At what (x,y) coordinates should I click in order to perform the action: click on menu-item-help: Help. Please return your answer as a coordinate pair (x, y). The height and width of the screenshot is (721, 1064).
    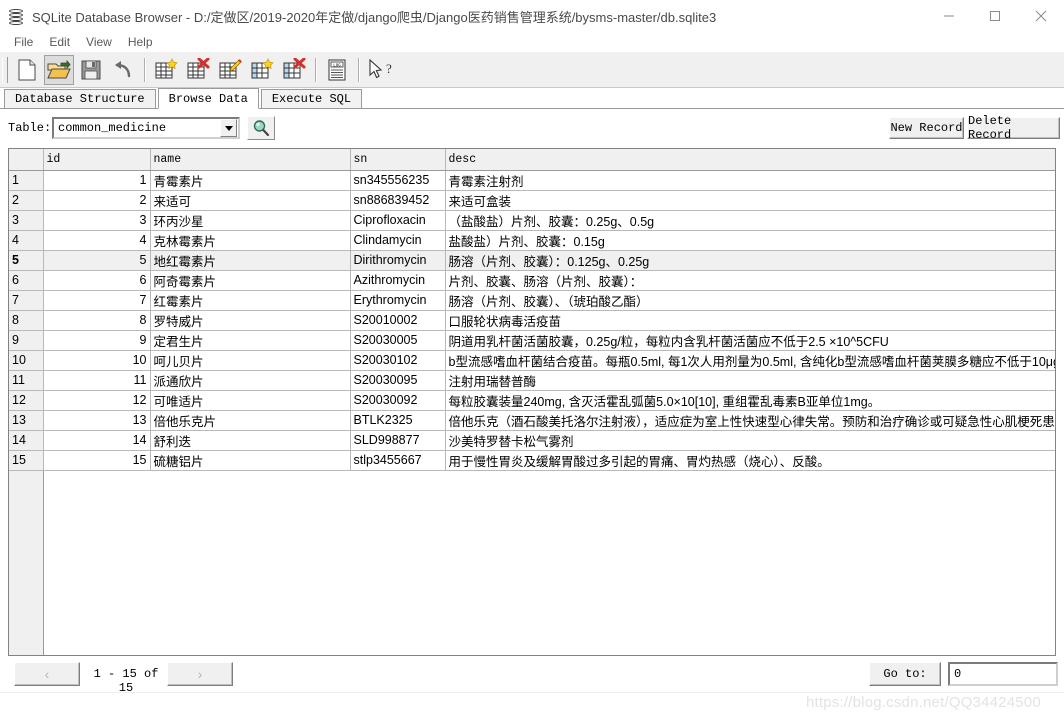
    Looking at the image, I should click on (140, 42).